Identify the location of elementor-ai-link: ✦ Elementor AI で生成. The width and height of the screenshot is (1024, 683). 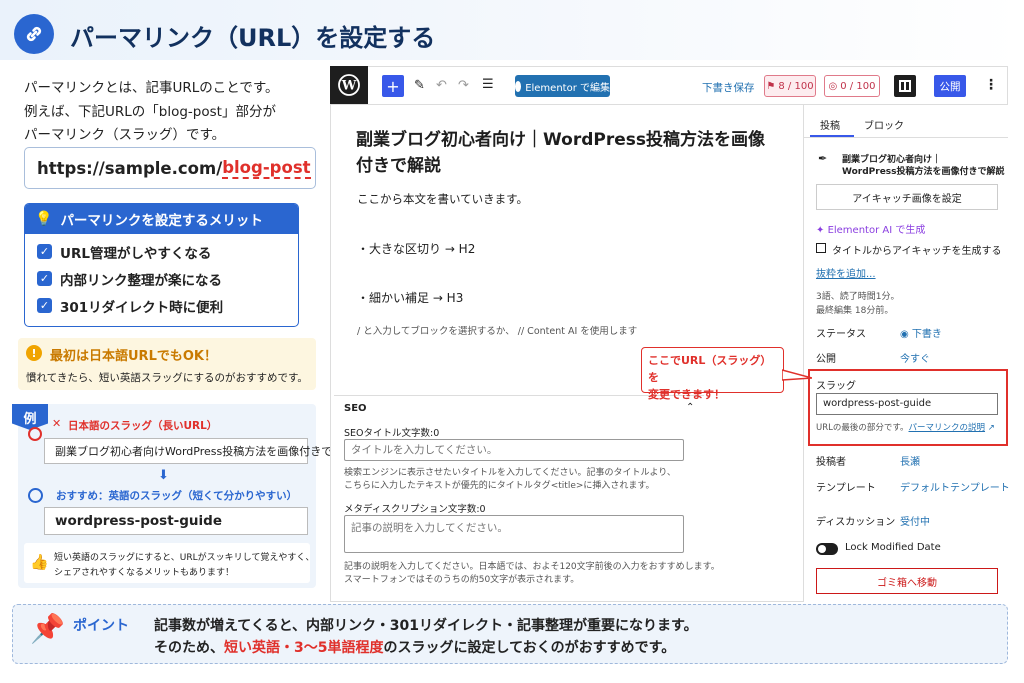
(870, 228).